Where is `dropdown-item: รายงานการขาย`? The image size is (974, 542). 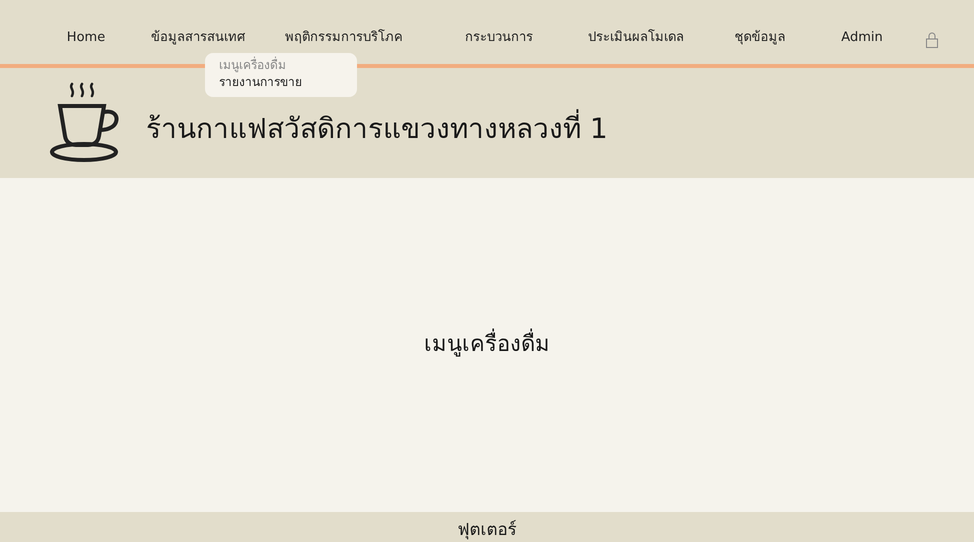
dropdown-item: รายงานการขาย is located at coordinates (281, 82).